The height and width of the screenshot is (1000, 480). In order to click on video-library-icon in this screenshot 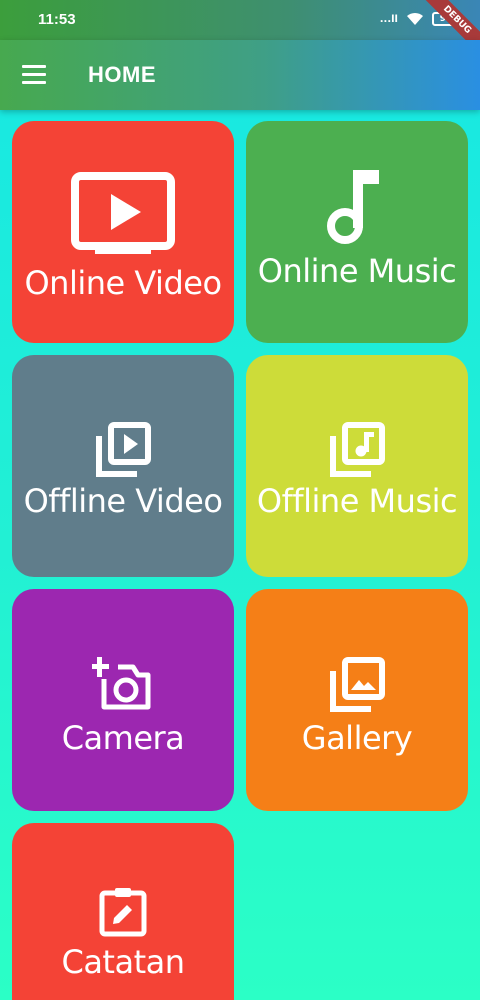, I will do `click(123, 449)`.